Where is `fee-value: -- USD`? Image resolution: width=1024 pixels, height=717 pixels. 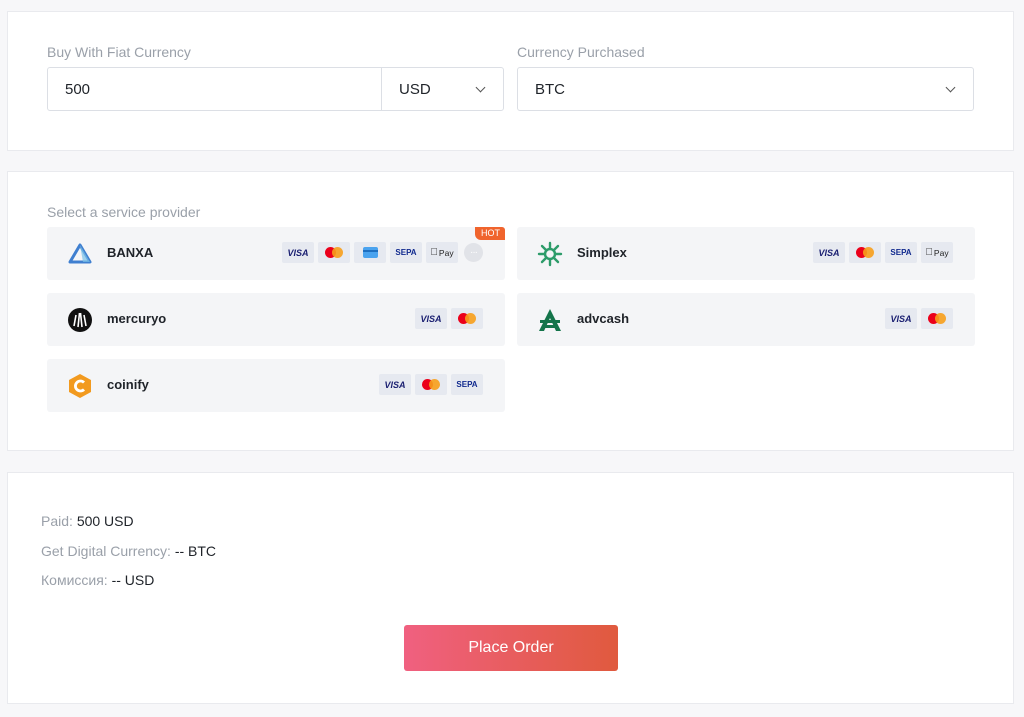 fee-value: -- USD is located at coordinates (133, 580).